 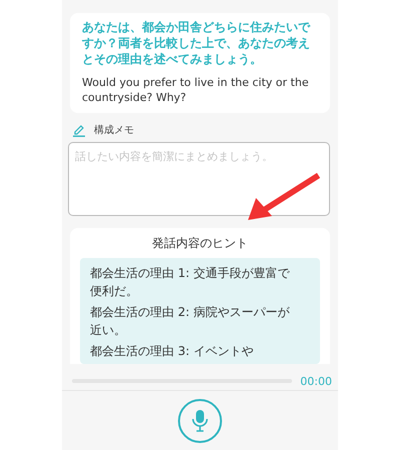 What do you see at coordinates (200, 243) in the screenshot?
I see `hint-title: 発話内容のヒント` at bounding box center [200, 243].